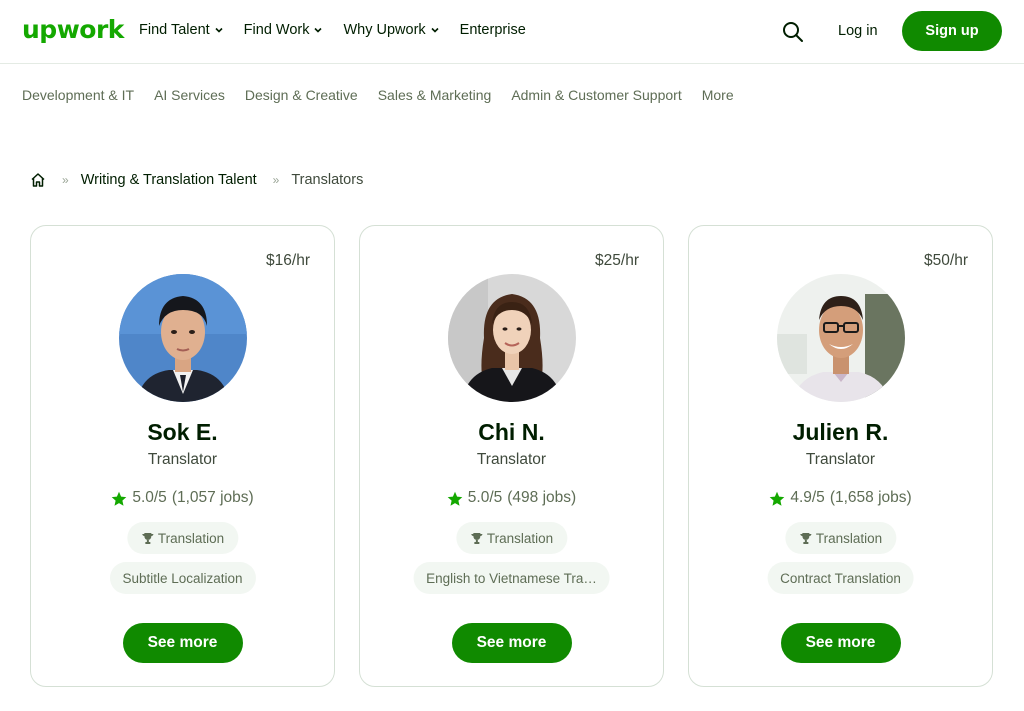 Image resolution: width=1024 pixels, height=711 pixels. I want to click on jobs-count: (1,057 jobs), so click(212, 497).